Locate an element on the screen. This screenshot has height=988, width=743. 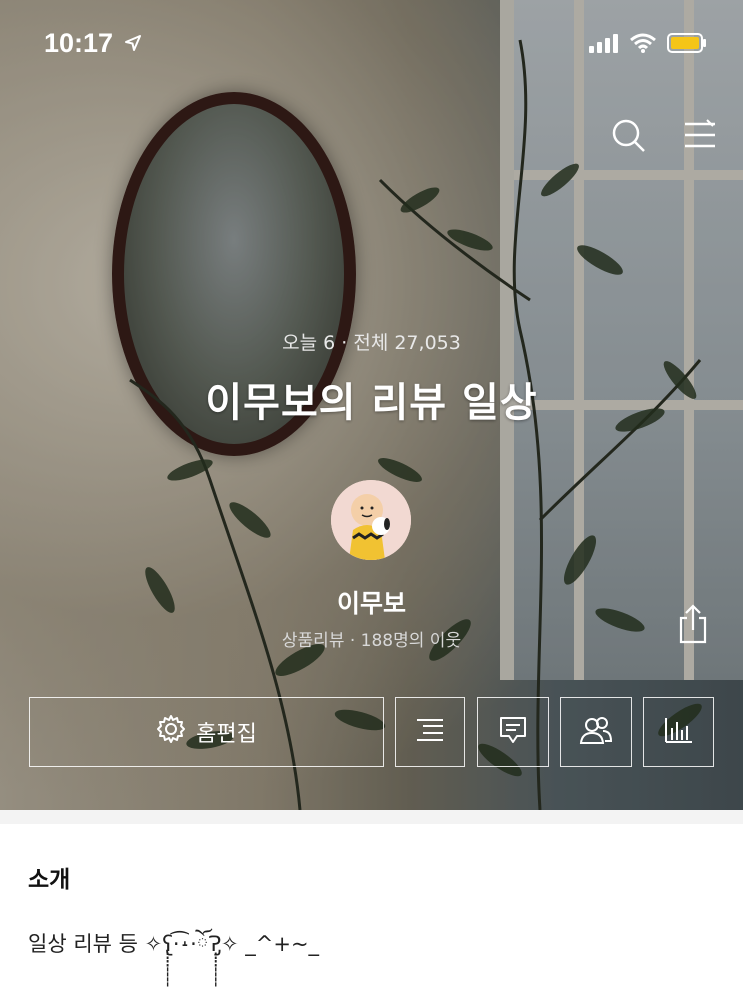
location-arrow-icon is located at coordinates (133, 45).